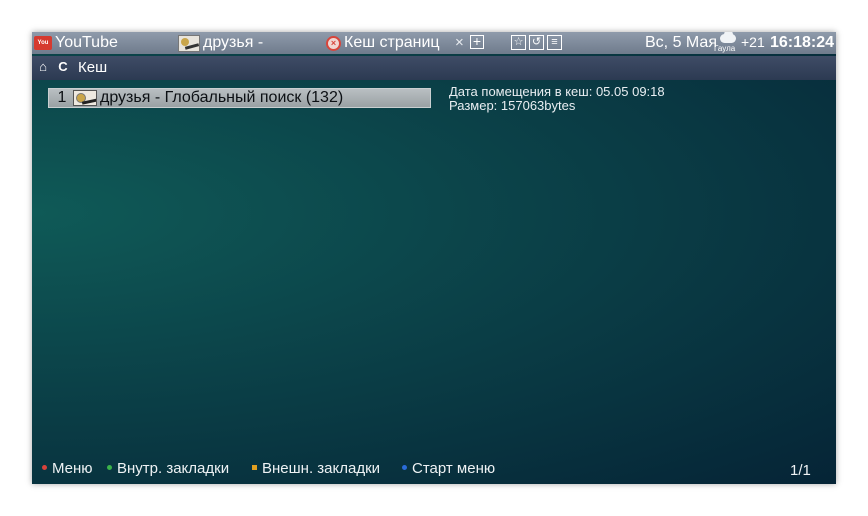 Image resolution: width=868 pixels, height=516 pixels. What do you see at coordinates (63, 67) in the screenshot?
I see `refresh-icon: C` at bounding box center [63, 67].